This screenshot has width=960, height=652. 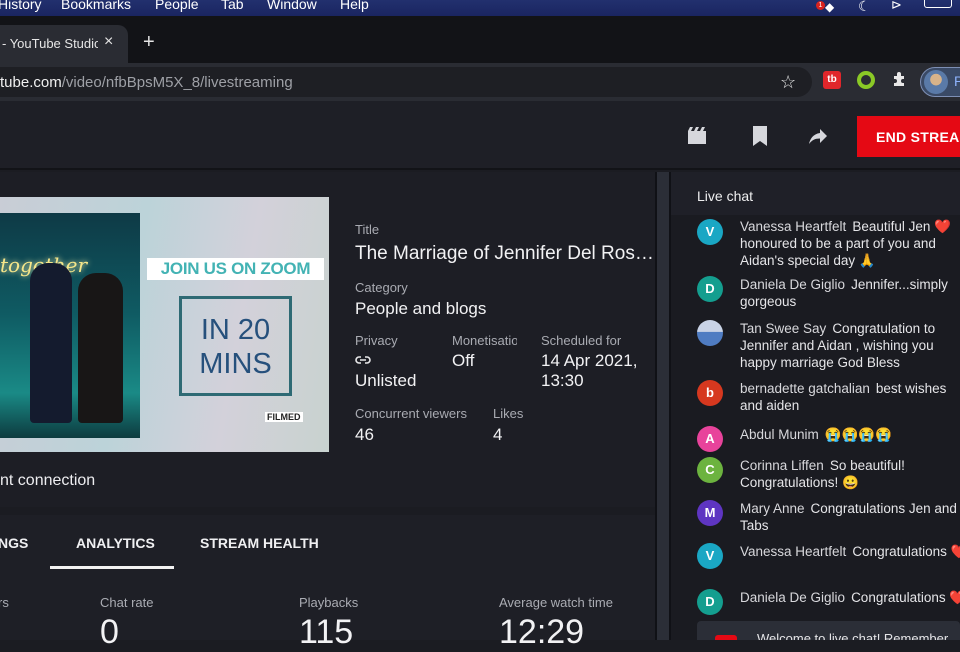 I want to click on tubebuddy-extension-icon: tb, so click(x=832, y=80).